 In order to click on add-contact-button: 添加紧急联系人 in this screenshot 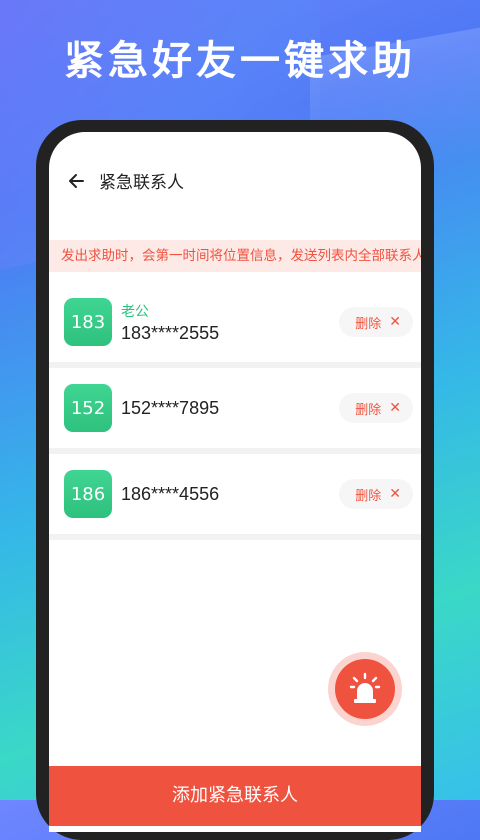, I will do `click(235, 796)`.